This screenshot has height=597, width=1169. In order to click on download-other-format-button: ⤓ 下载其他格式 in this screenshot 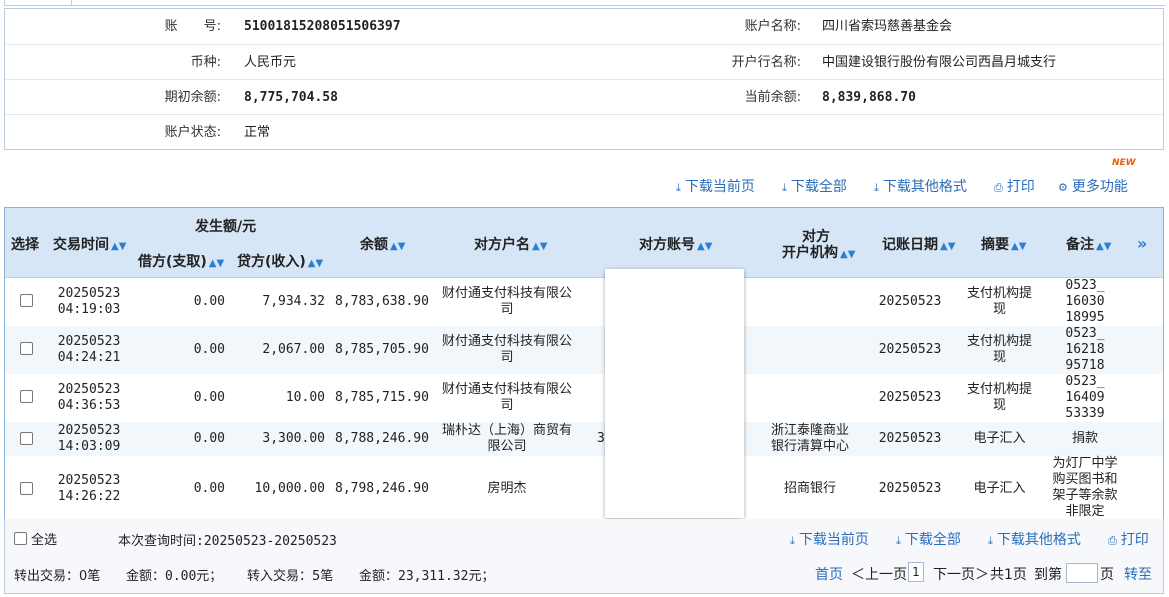, I will do `click(920, 186)`.